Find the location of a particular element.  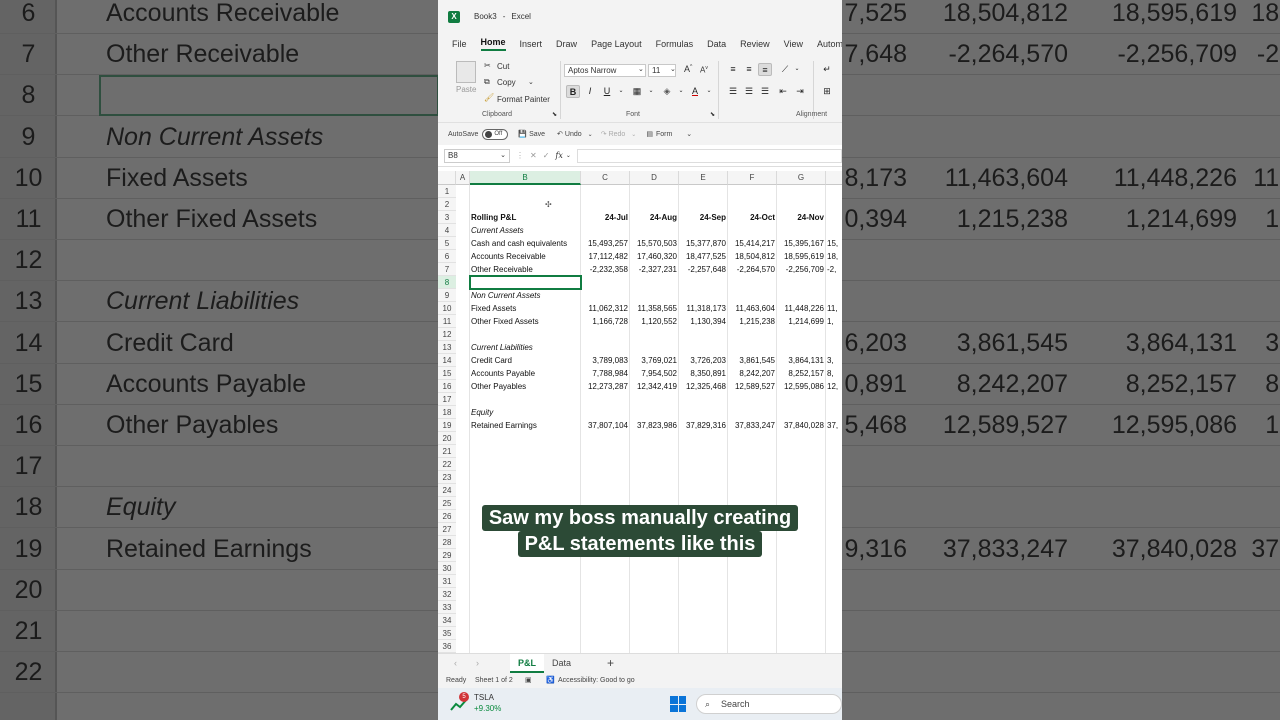

cell-label: Accounts Receivable is located at coordinates (526, 256).